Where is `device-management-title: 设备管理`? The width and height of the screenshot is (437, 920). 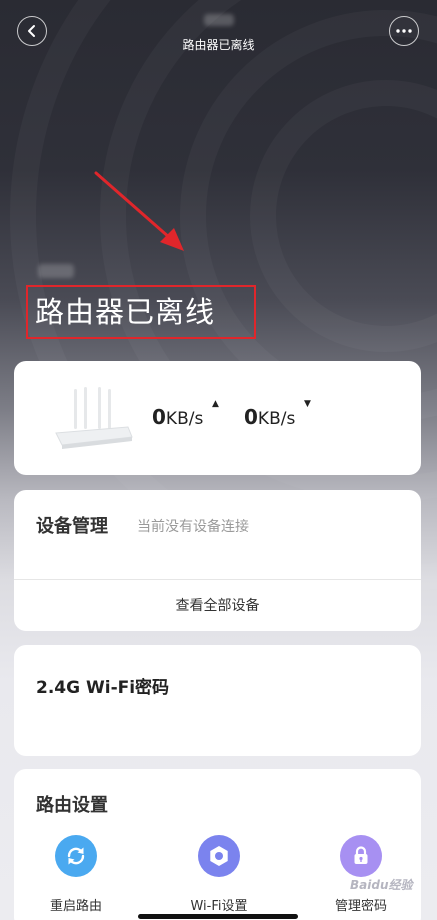
device-management-title: 设备管理 is located at coordinates (72, 526).